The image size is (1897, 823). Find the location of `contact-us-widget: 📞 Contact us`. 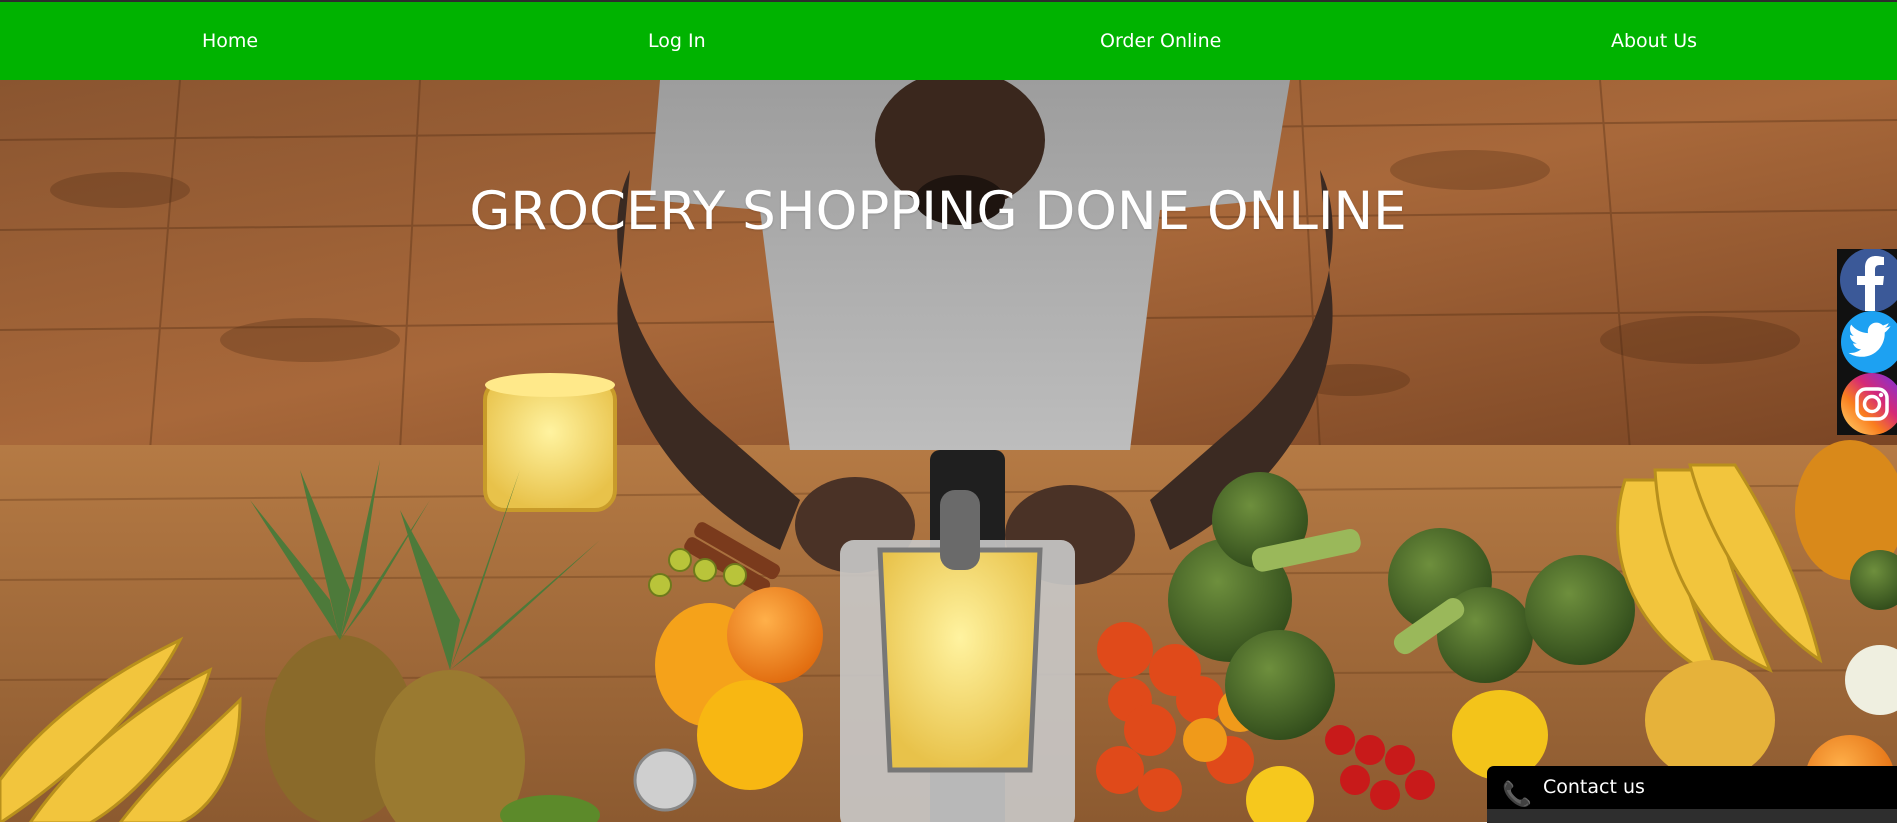

contact-us-widget: 📞 Contact us is located at coordinates (1692, 794).